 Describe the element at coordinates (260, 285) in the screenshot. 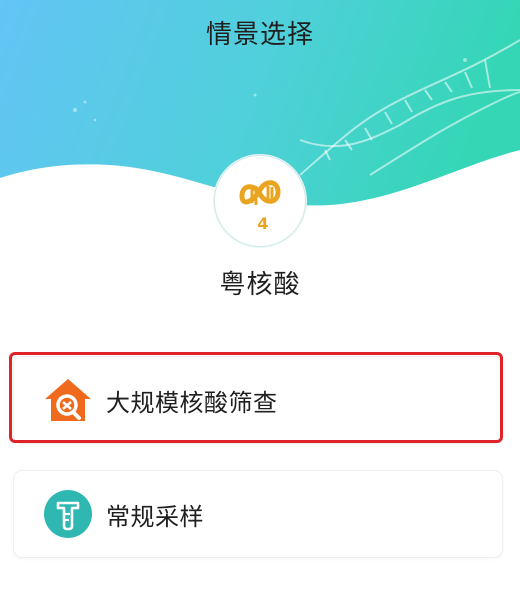

I see `app-name: 粤核酸` at that location.